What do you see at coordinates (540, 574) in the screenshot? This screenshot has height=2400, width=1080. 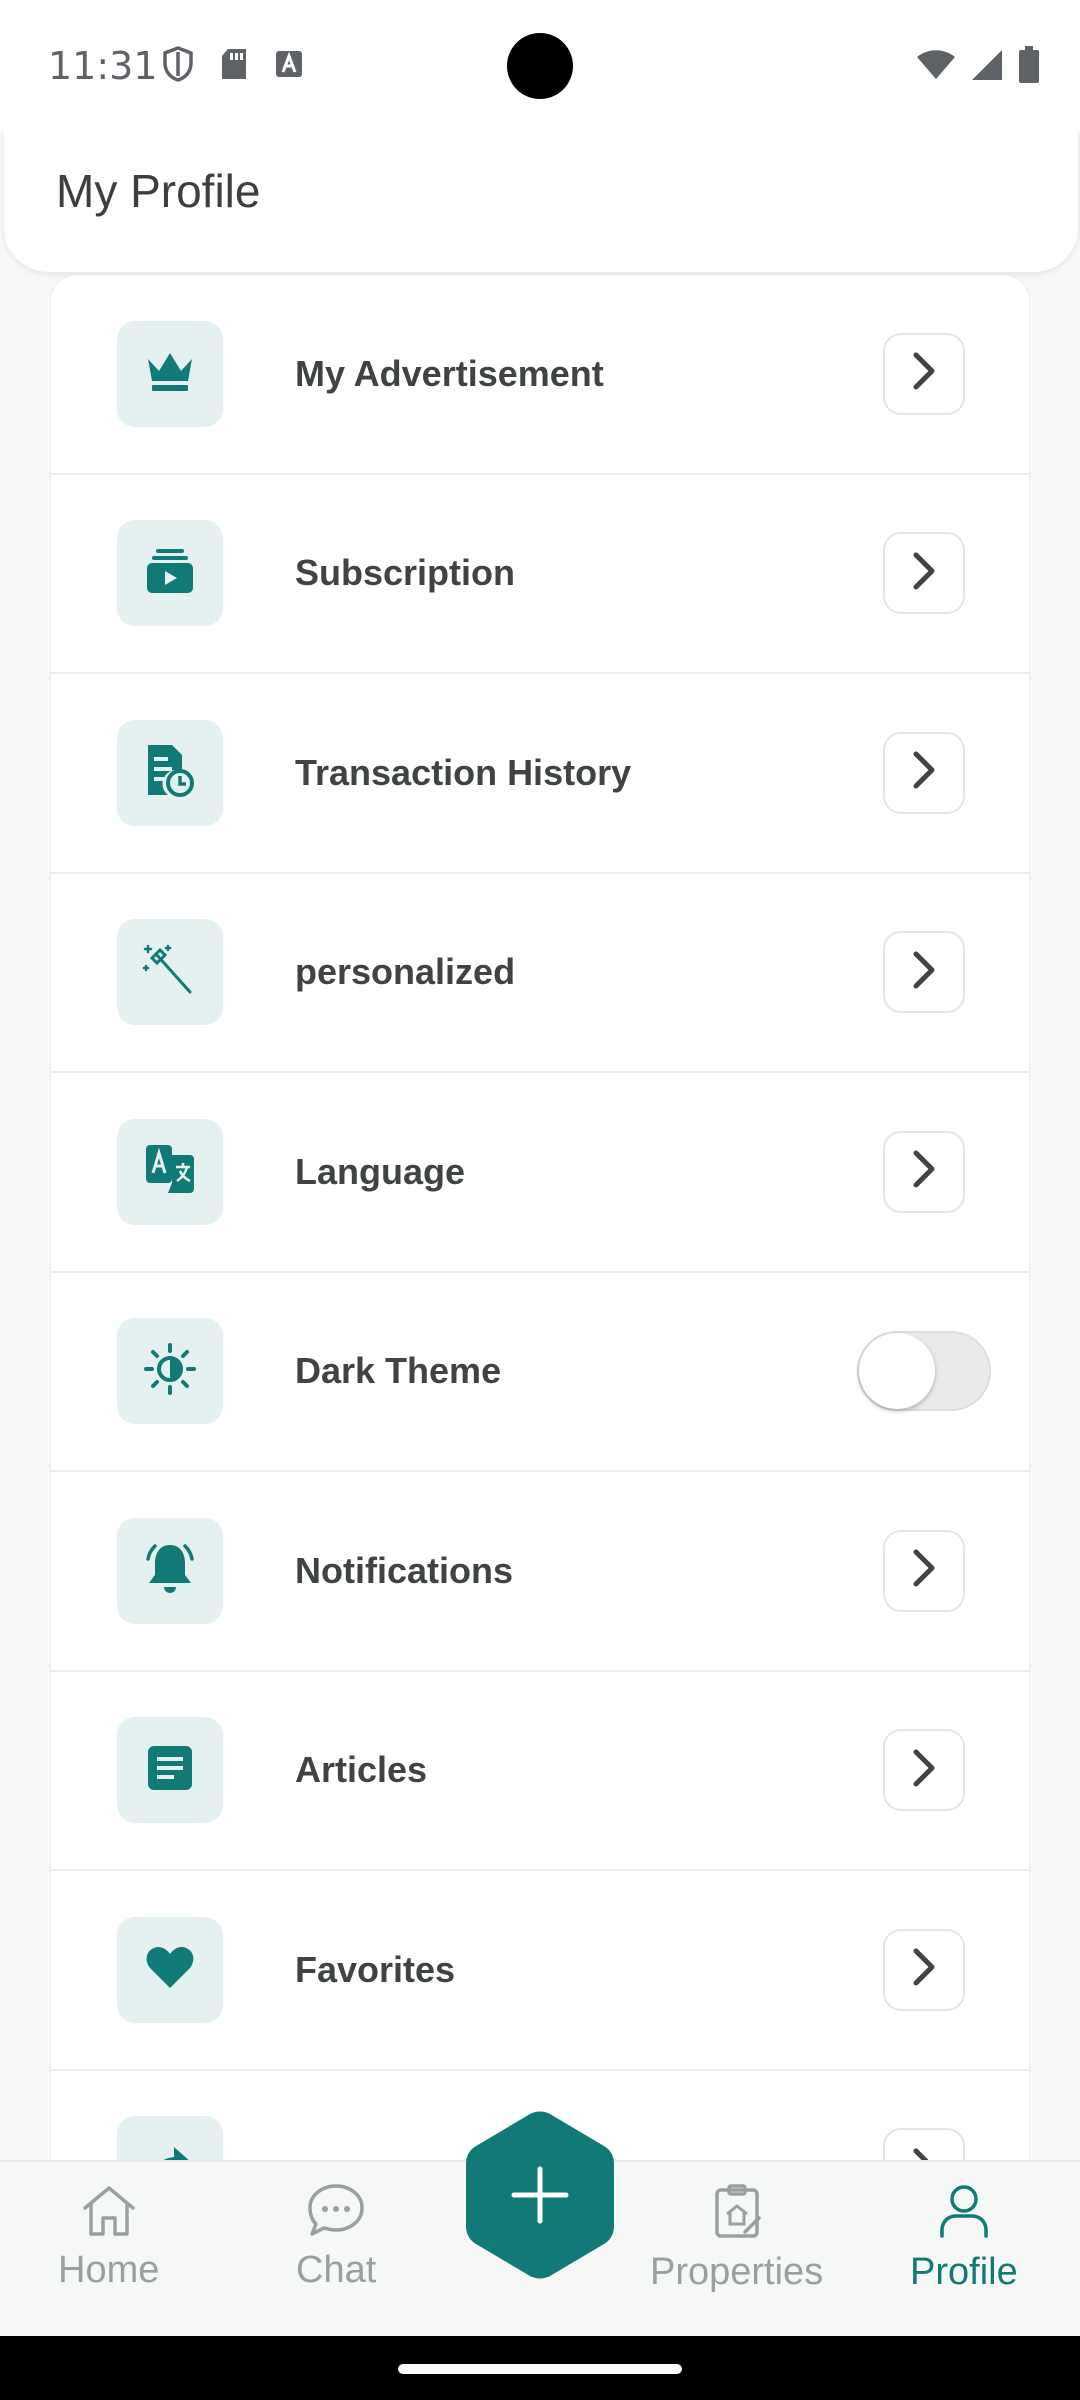 I see `menu-item-subscription: Subscription` at bounding box center [540, 574].